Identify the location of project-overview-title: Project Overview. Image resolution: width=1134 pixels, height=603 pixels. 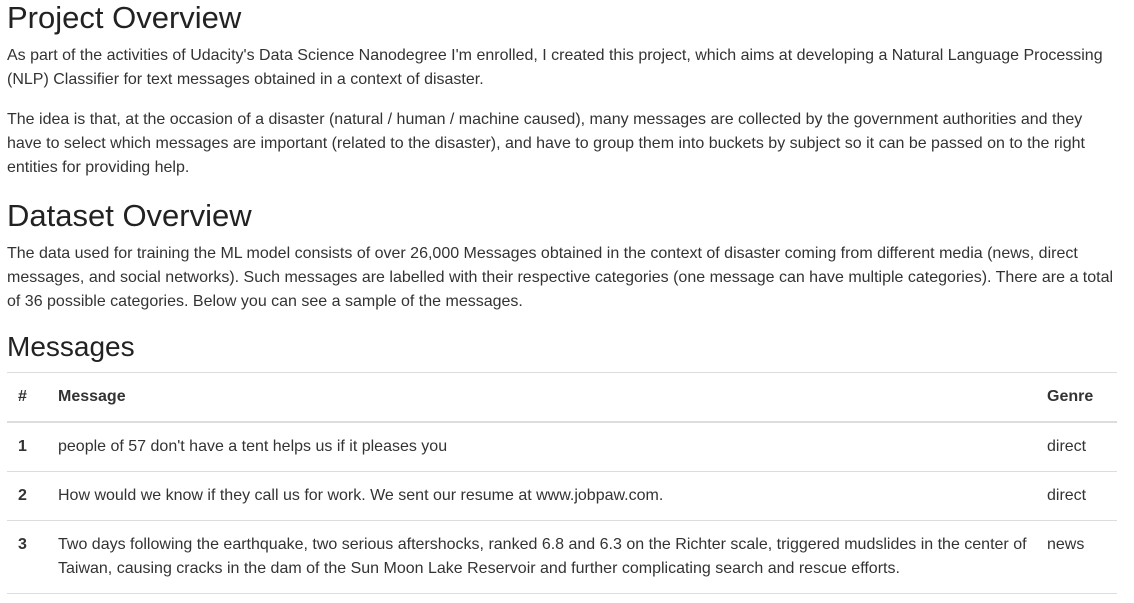
(124, 17).